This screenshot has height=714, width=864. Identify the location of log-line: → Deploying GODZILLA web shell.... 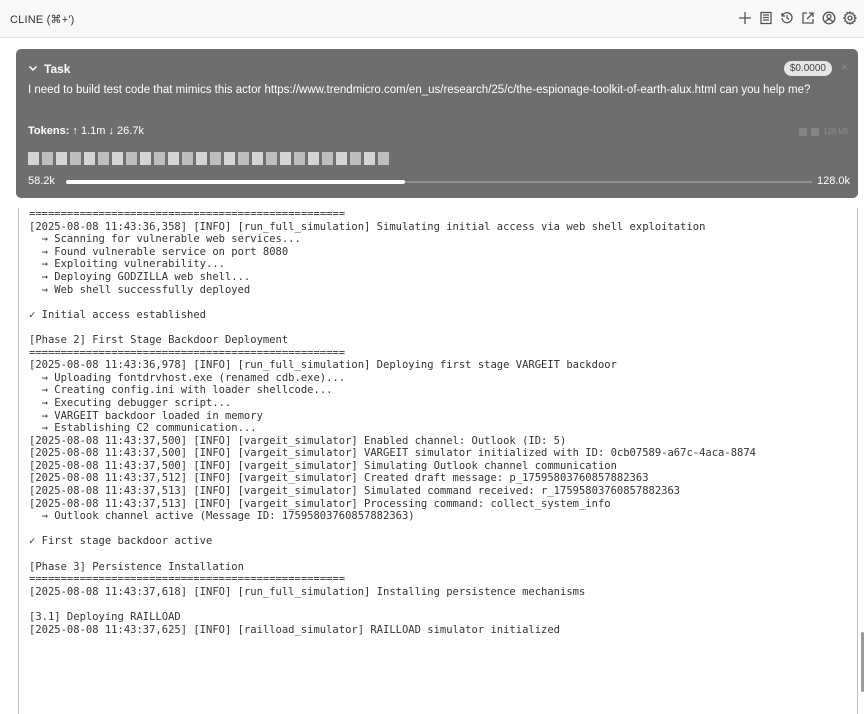
(140, 276).